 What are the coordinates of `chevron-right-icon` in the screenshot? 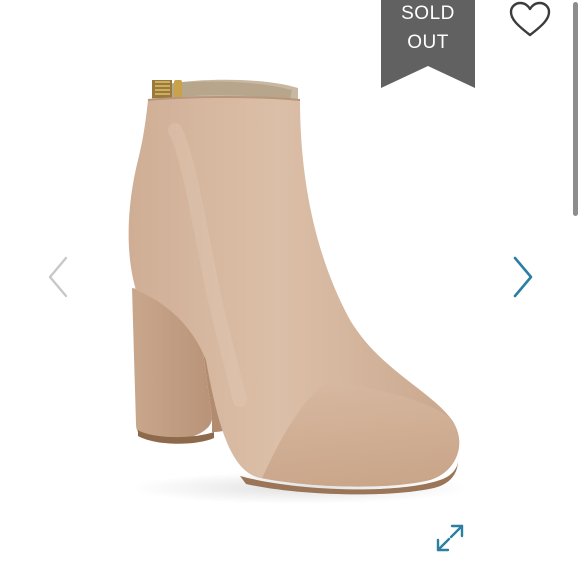 It's located at (523, 277).